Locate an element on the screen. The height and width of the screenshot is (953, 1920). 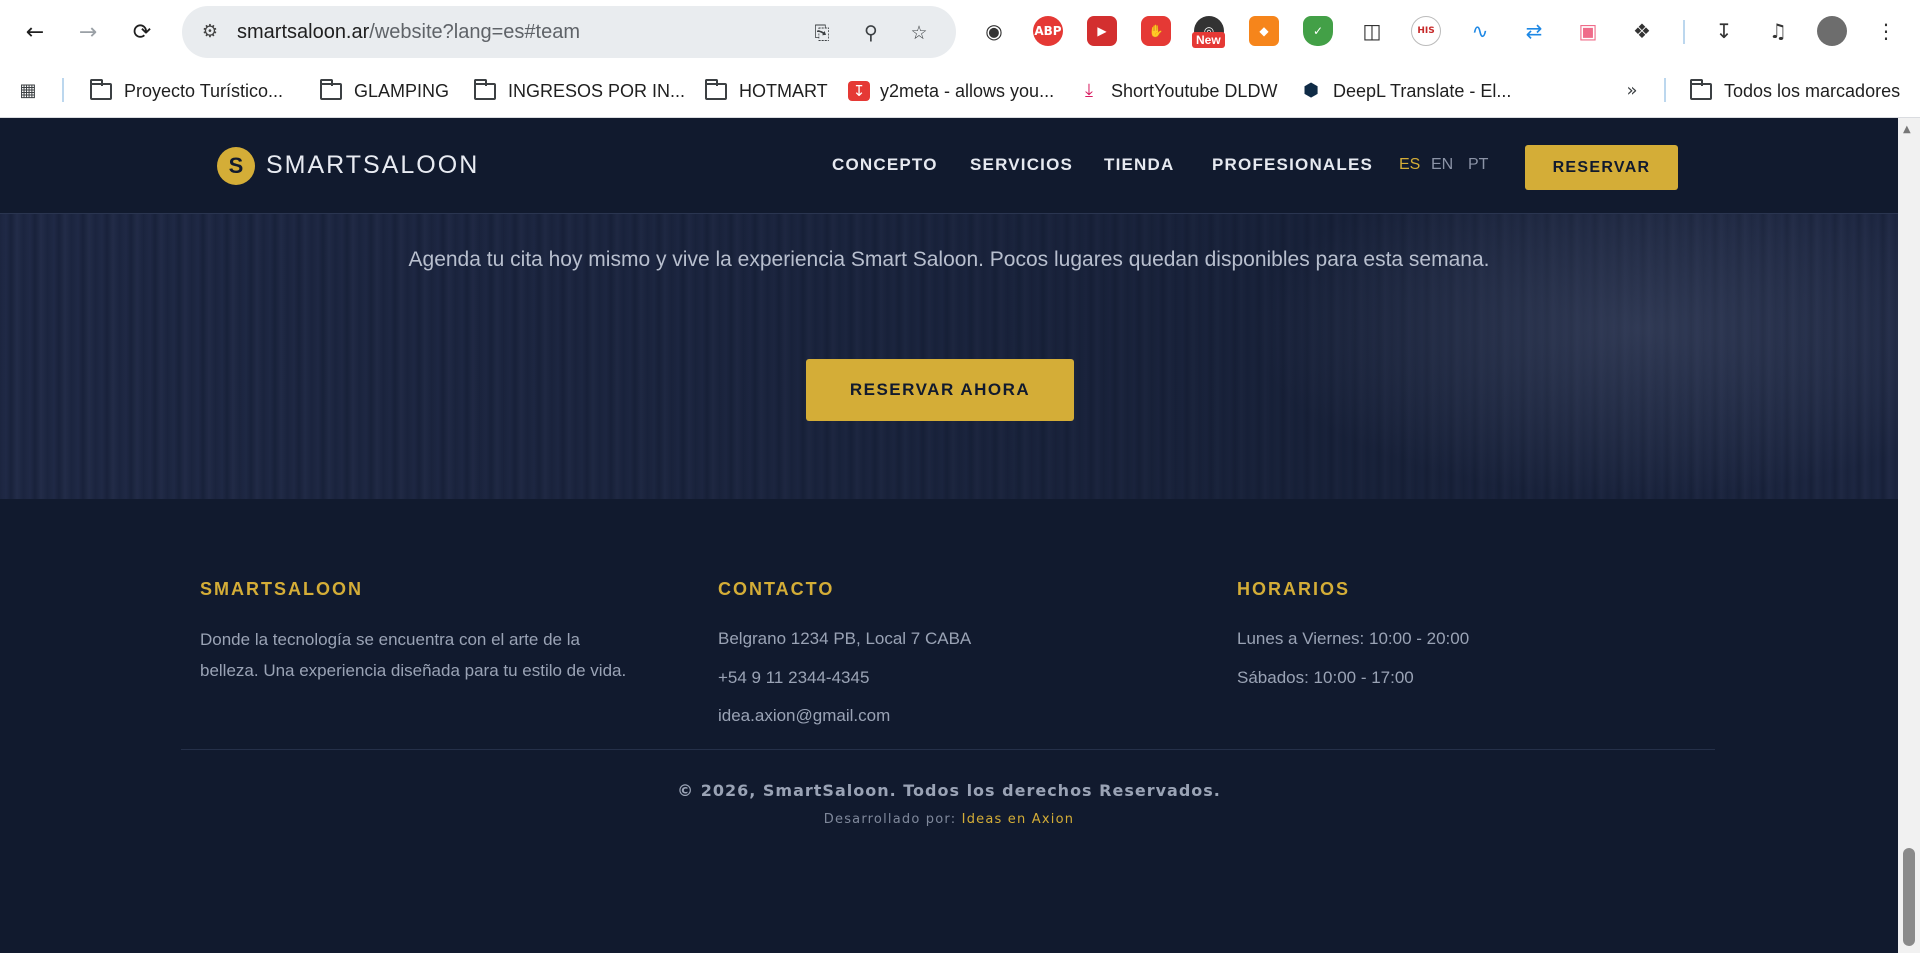
screenshot-extension-icon: ▣ is located at coordinates (1588, 31).